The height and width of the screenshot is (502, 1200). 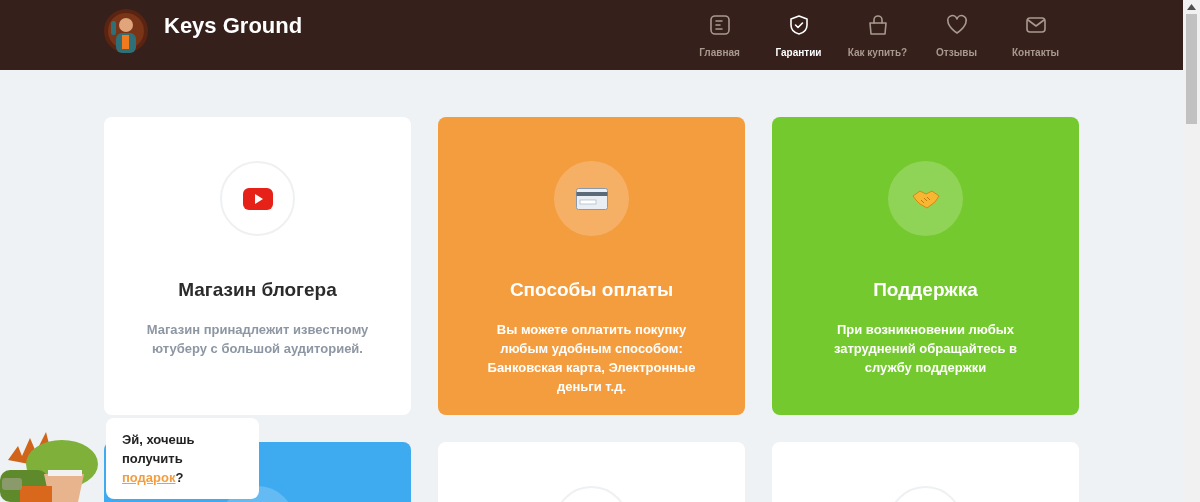 I want to click on shield-check-icon, so click(x=798, y=25).